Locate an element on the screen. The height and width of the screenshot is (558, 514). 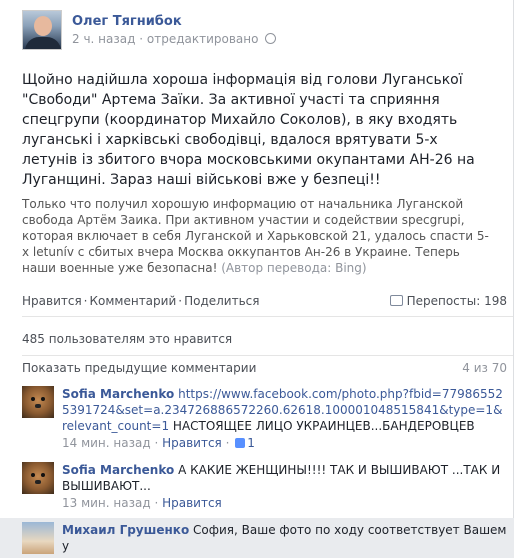
post-meta: 2 ч. назад · отредактировано is located at coordinates (174, 39).